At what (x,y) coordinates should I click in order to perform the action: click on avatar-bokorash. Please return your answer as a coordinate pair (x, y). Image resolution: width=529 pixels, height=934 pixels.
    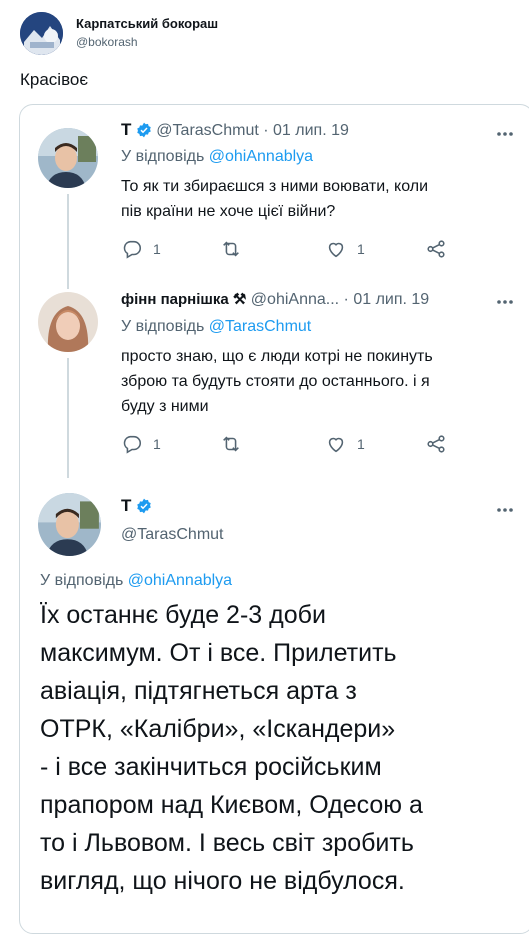
    Looking at the image, I should click on (41, 33).